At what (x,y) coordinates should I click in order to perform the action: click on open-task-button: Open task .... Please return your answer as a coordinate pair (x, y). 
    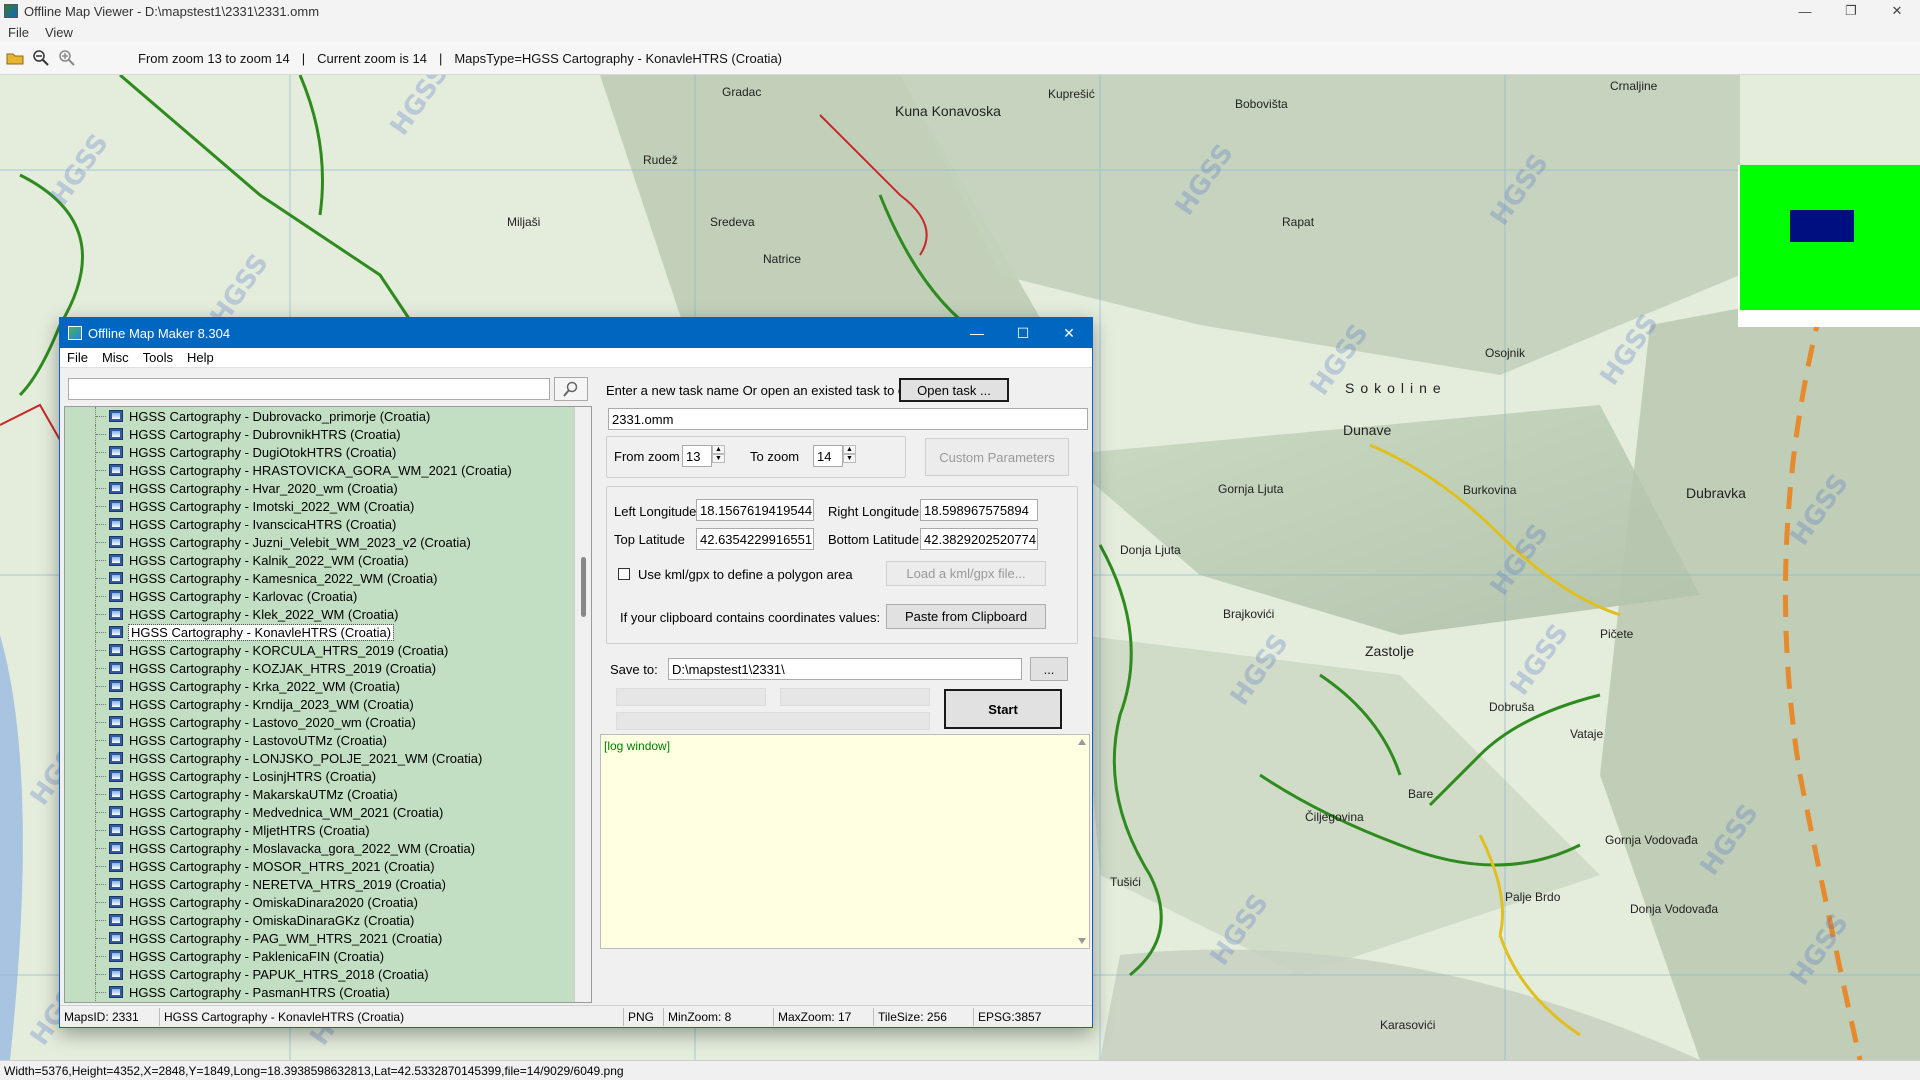
    Looking at the image, I should click on (954, 390).